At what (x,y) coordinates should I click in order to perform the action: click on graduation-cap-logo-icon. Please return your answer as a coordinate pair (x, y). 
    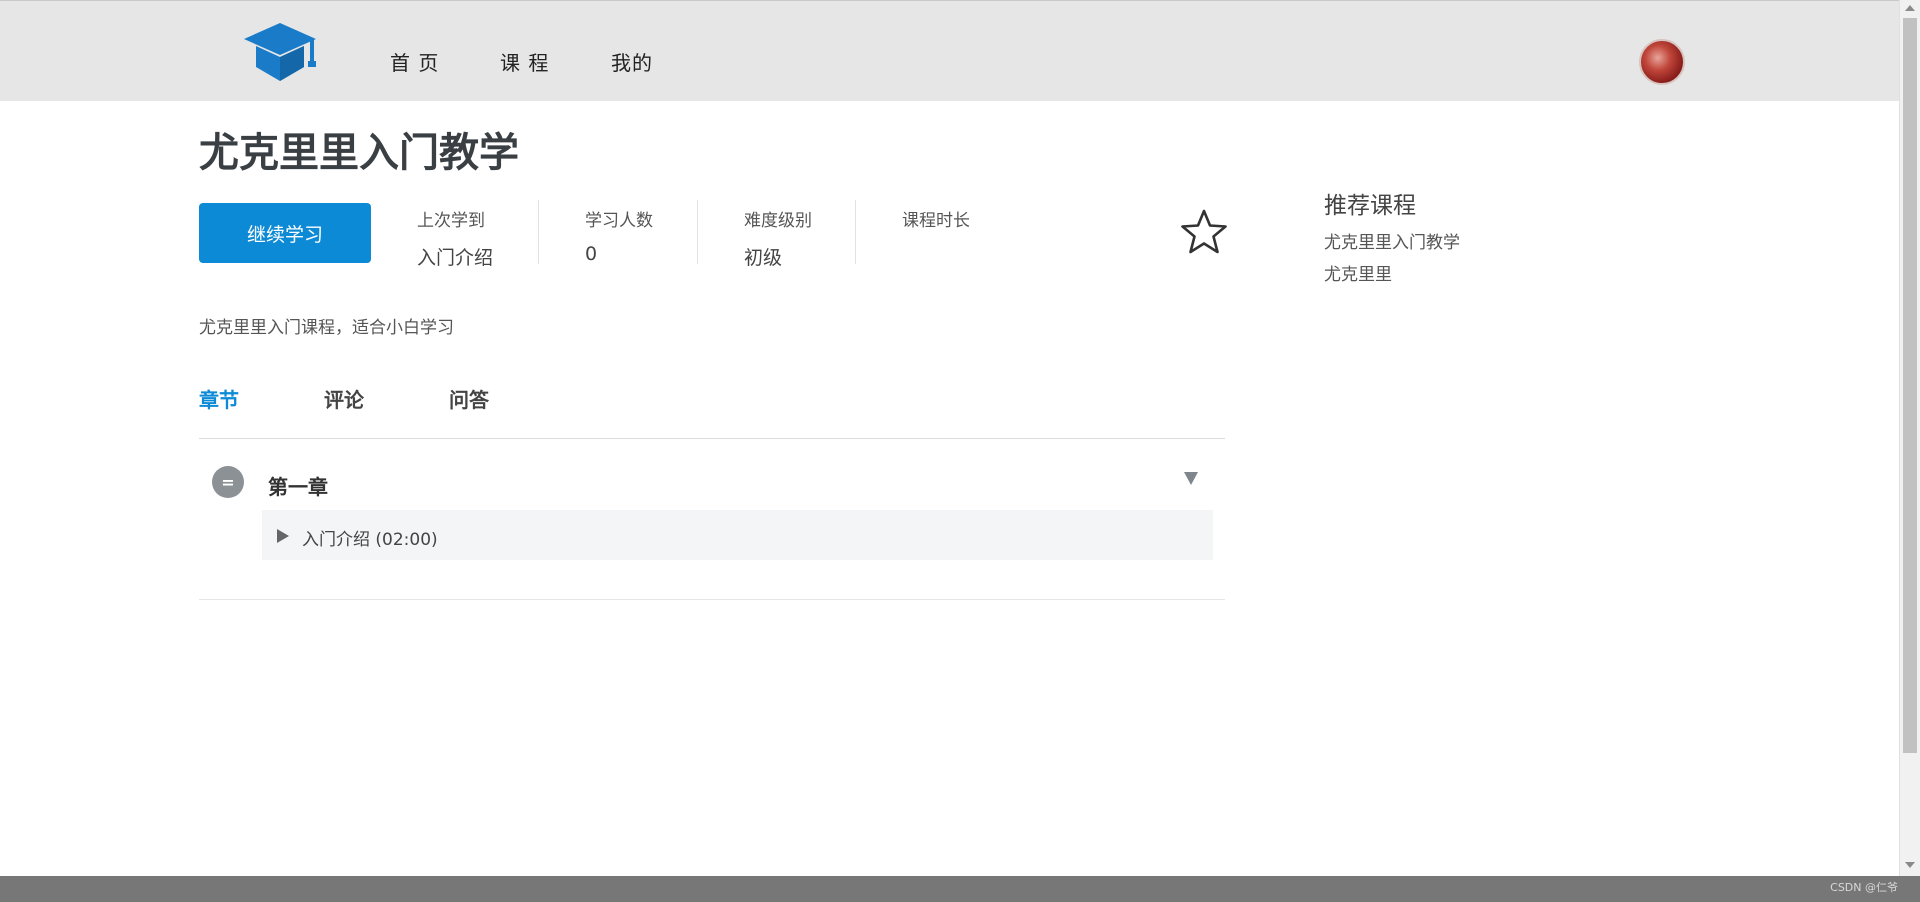
    Looking at the image, I should click on (280, 53).